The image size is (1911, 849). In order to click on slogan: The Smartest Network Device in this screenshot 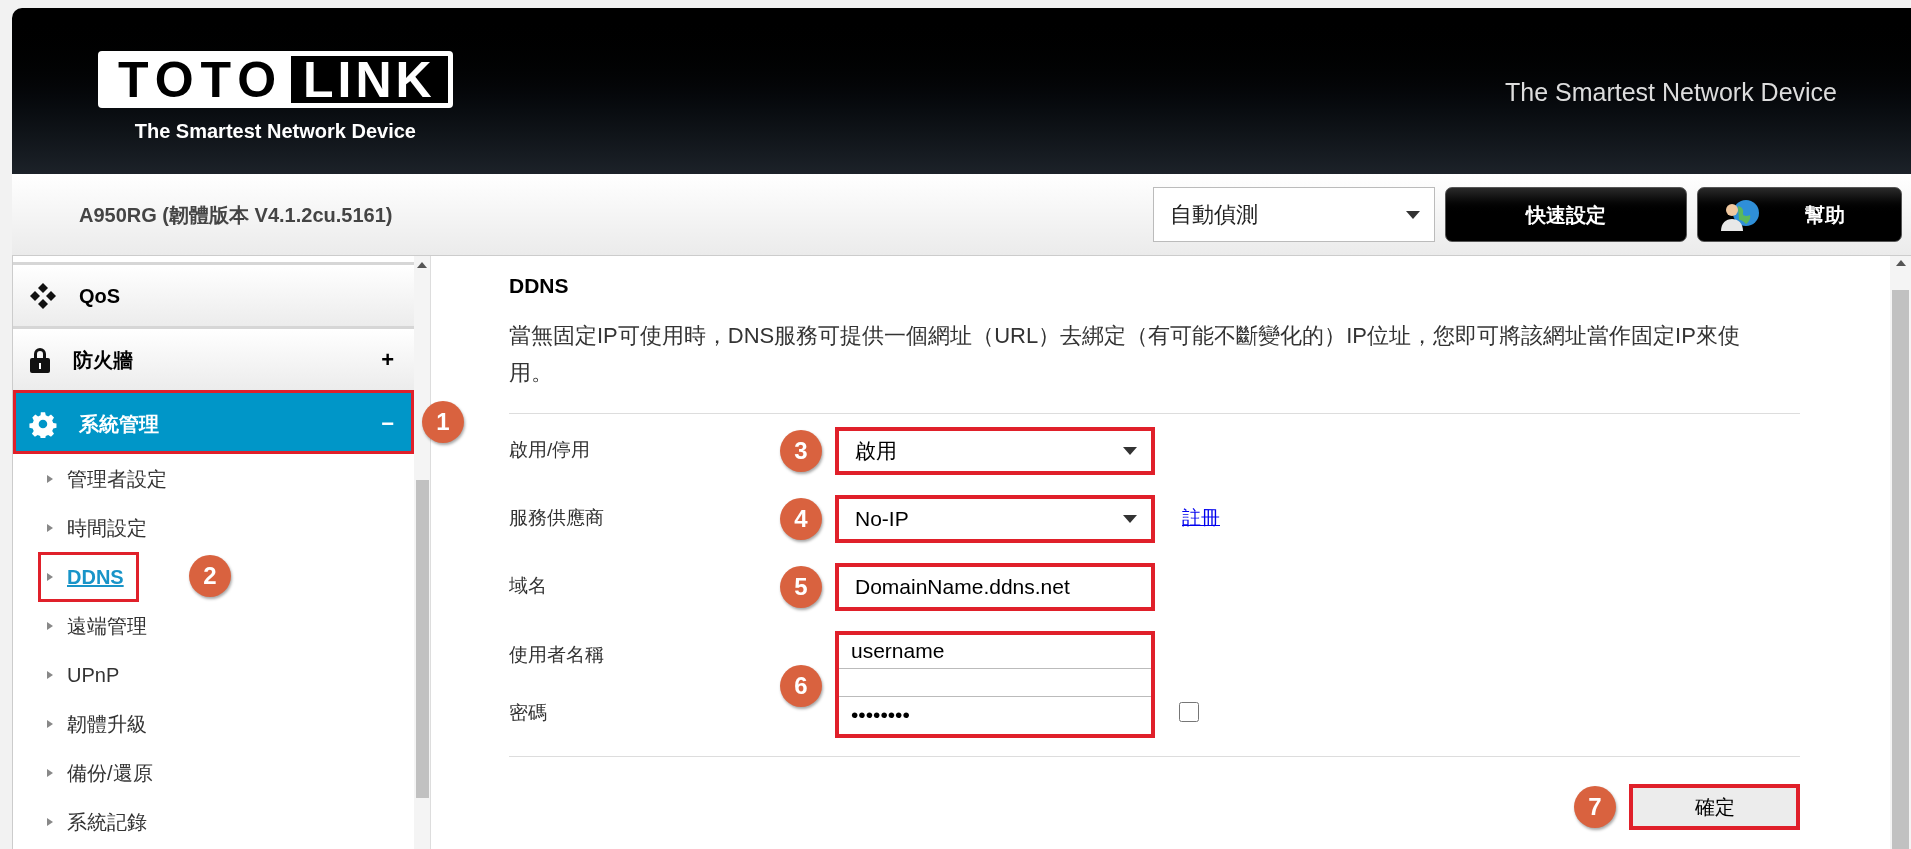, I will do `click(1670, 92)`.